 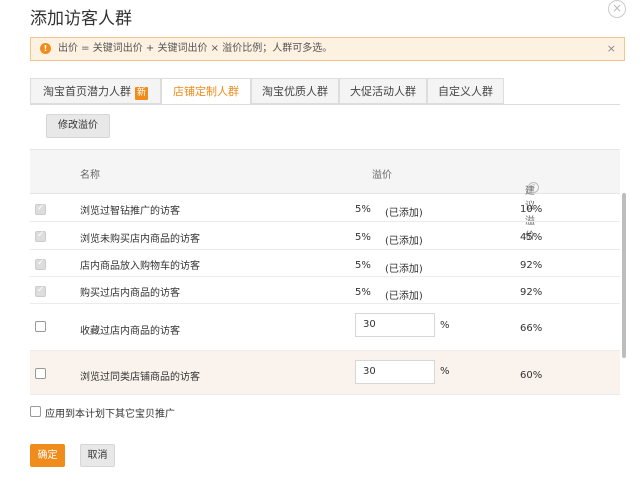 I want to click on tab-label: 店铺定制人群, so click(x=206, y=91).